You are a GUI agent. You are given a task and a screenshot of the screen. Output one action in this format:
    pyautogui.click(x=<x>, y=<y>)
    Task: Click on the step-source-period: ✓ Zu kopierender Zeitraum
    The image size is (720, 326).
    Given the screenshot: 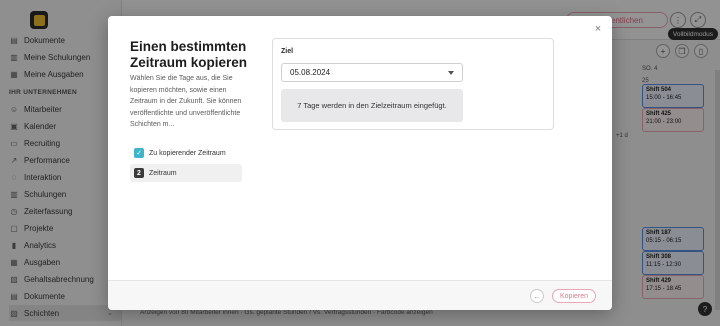 What is the action you would take?
    pyautogui.click(x=186, y=153)
    